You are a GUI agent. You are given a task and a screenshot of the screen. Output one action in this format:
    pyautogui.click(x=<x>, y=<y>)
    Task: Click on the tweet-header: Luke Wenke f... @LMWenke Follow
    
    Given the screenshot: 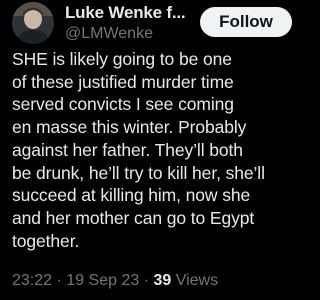 What is the action you would take?
    pyautogui.click(x=153, y=24)
    